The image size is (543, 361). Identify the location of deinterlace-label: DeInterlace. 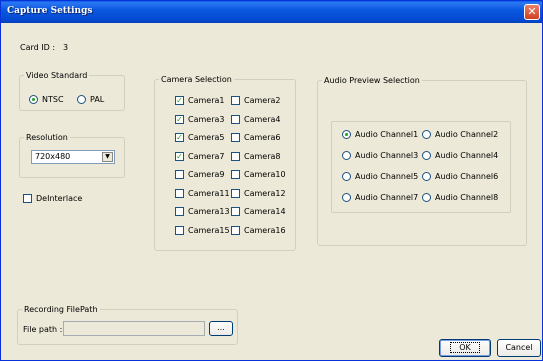
(59, 198).